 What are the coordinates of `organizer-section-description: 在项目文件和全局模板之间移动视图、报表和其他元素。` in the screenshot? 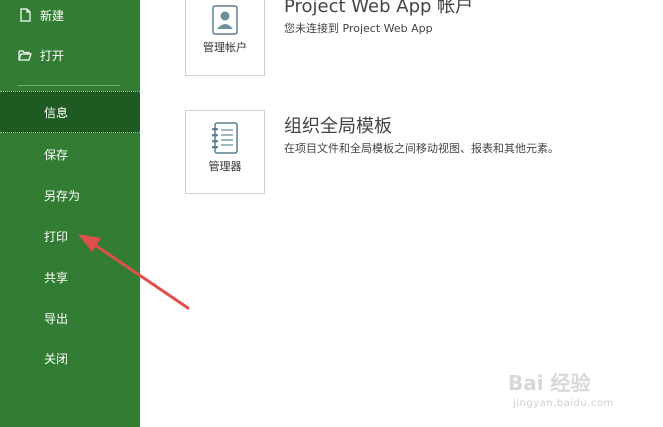 It's located at (421, 148).